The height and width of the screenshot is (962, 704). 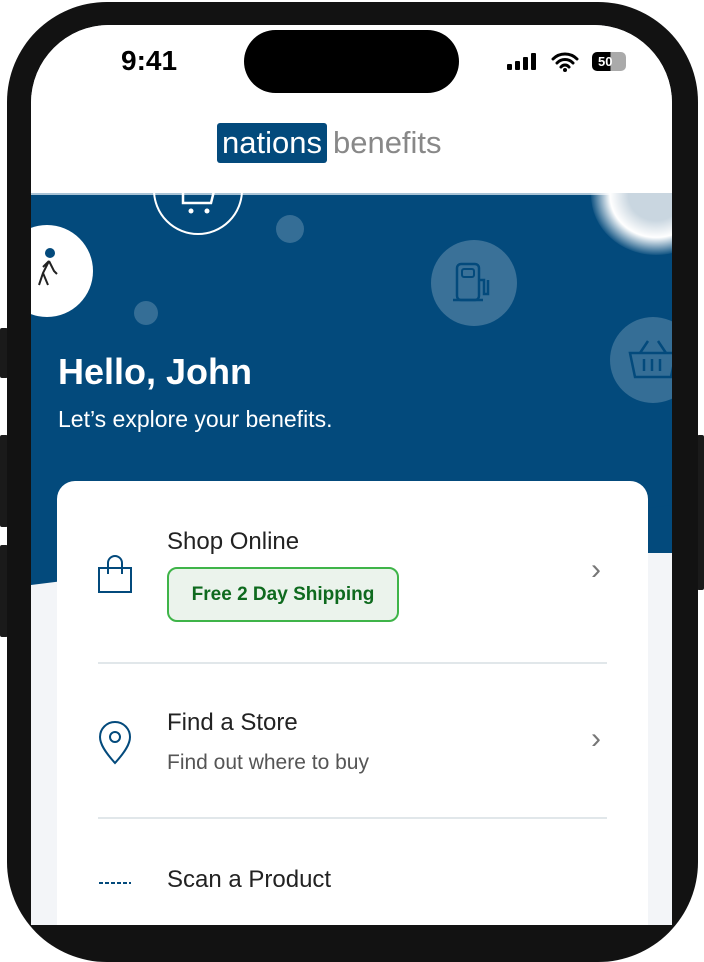 I want to click on menu-item-title: Scan a Product, so click(x=249, y=879).